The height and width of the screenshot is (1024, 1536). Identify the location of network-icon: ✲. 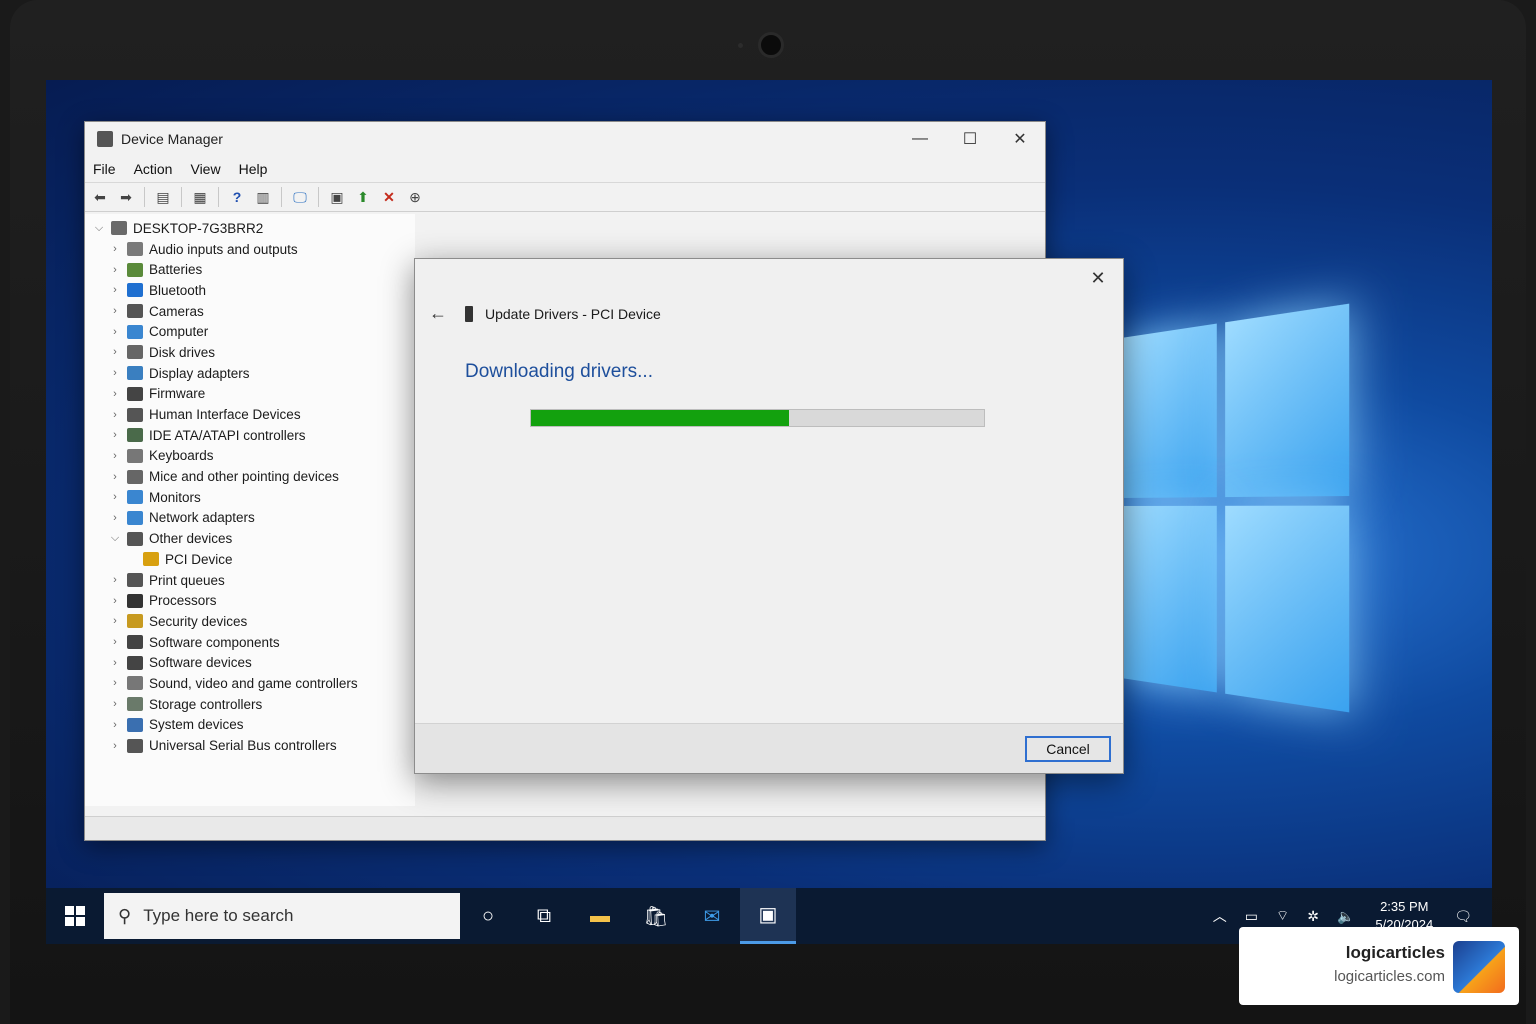
(1313, 916).